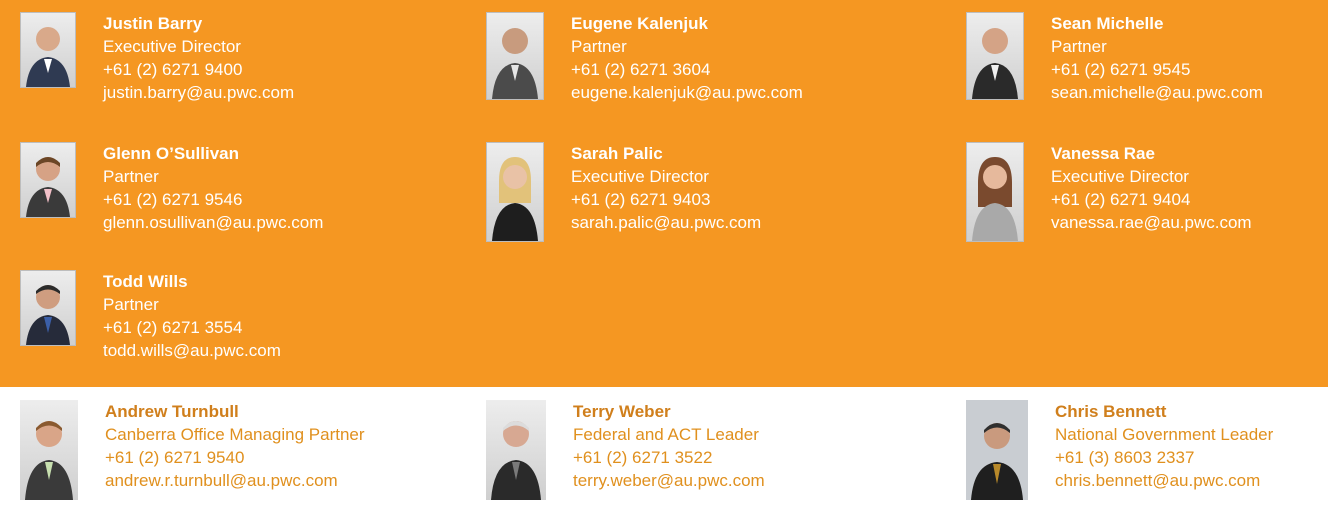 The image size is (1328, 511). Describe the element at coordinates (666, 222) in the screenshot. I see `contact-email-link: sarah.palic@au.pwc.com` at that location.